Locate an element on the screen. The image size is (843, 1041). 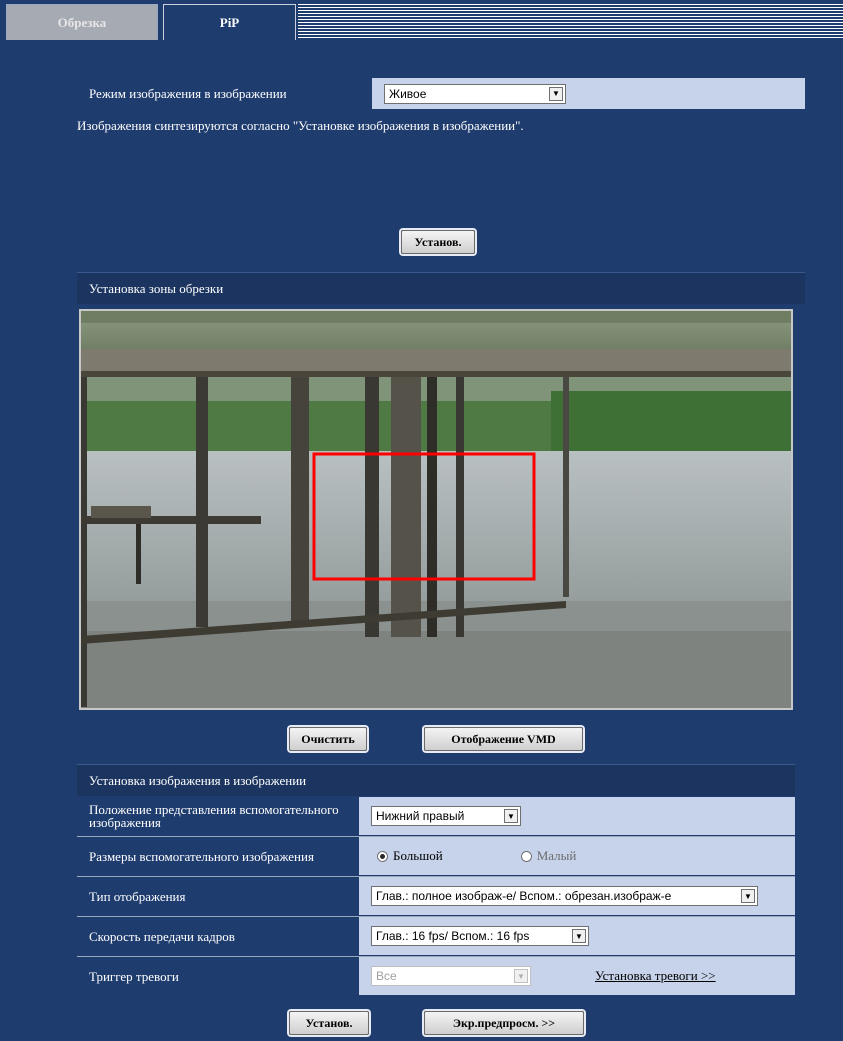
preview-button: Экр.предпросм. >> is located at coordinates (504, 1023).